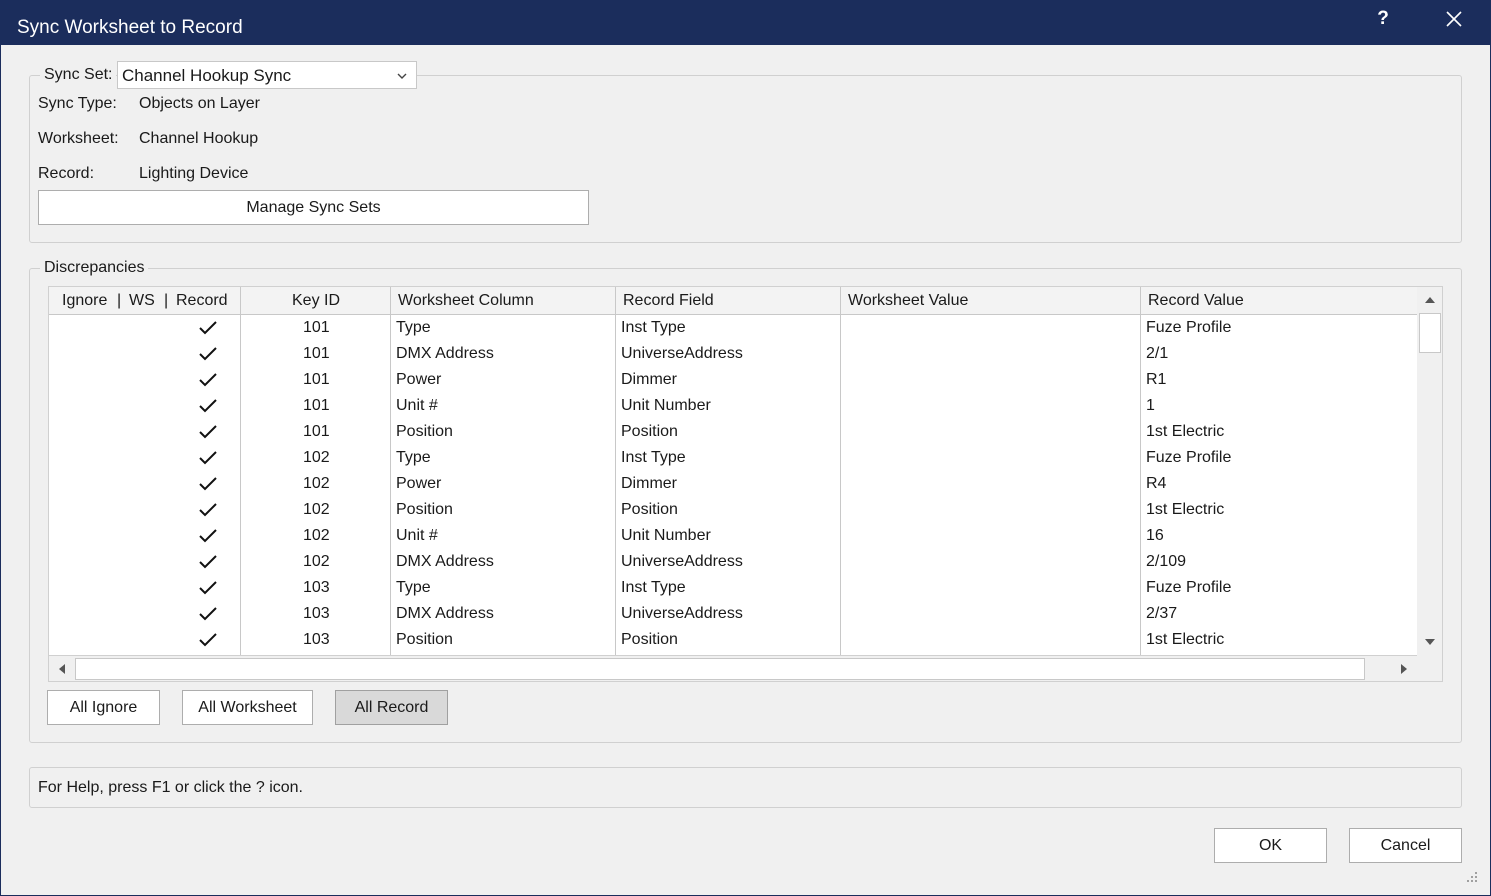 This screenshot has height=896, width=1491. What do you see at coordinates (1472, 877) in the screenshot?
I see `resize-grip-icon` at bounding box center [1472, 877].